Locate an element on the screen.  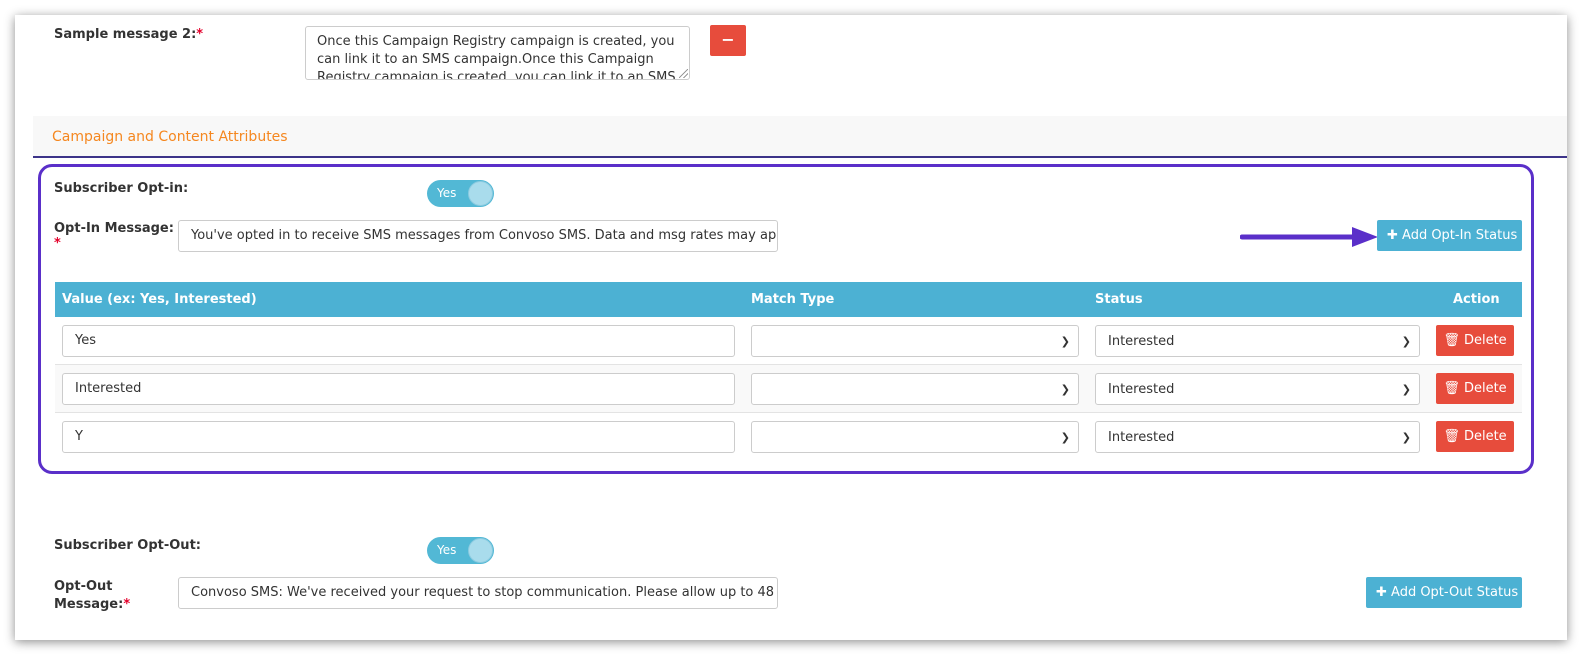
value-input: Y is located at coordinates (398, 437).